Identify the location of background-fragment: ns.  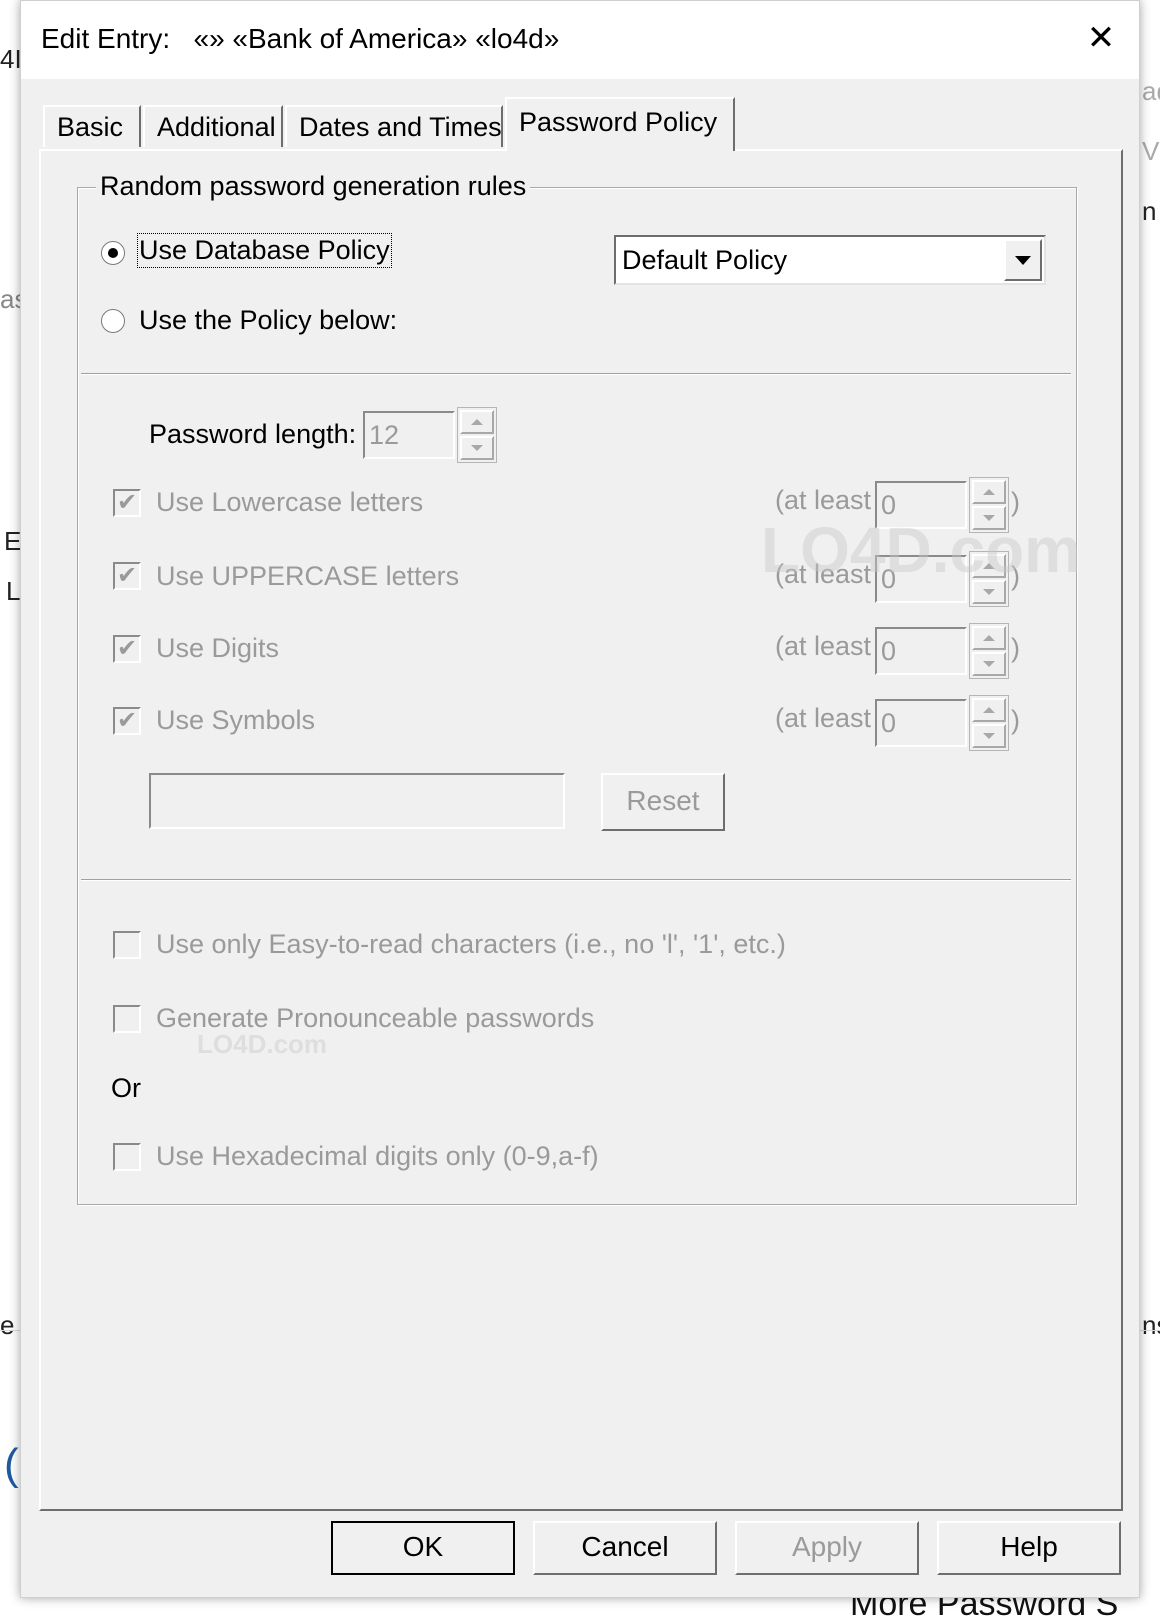
(1151, 1325).